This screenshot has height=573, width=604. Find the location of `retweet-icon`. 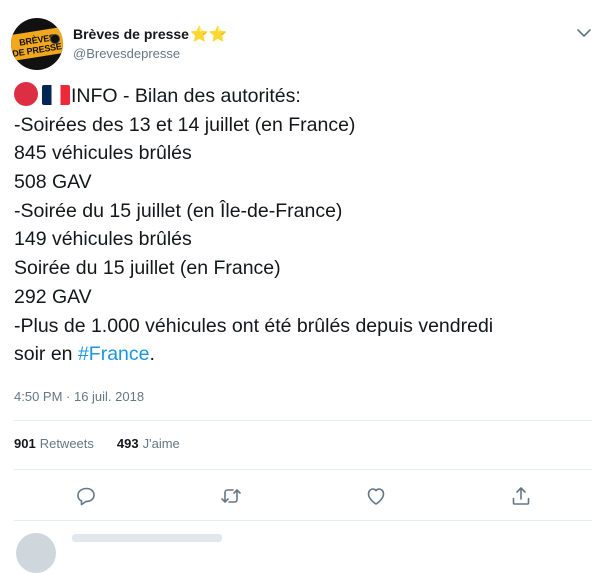

retweet-icon is located at coordinates (231, 496).